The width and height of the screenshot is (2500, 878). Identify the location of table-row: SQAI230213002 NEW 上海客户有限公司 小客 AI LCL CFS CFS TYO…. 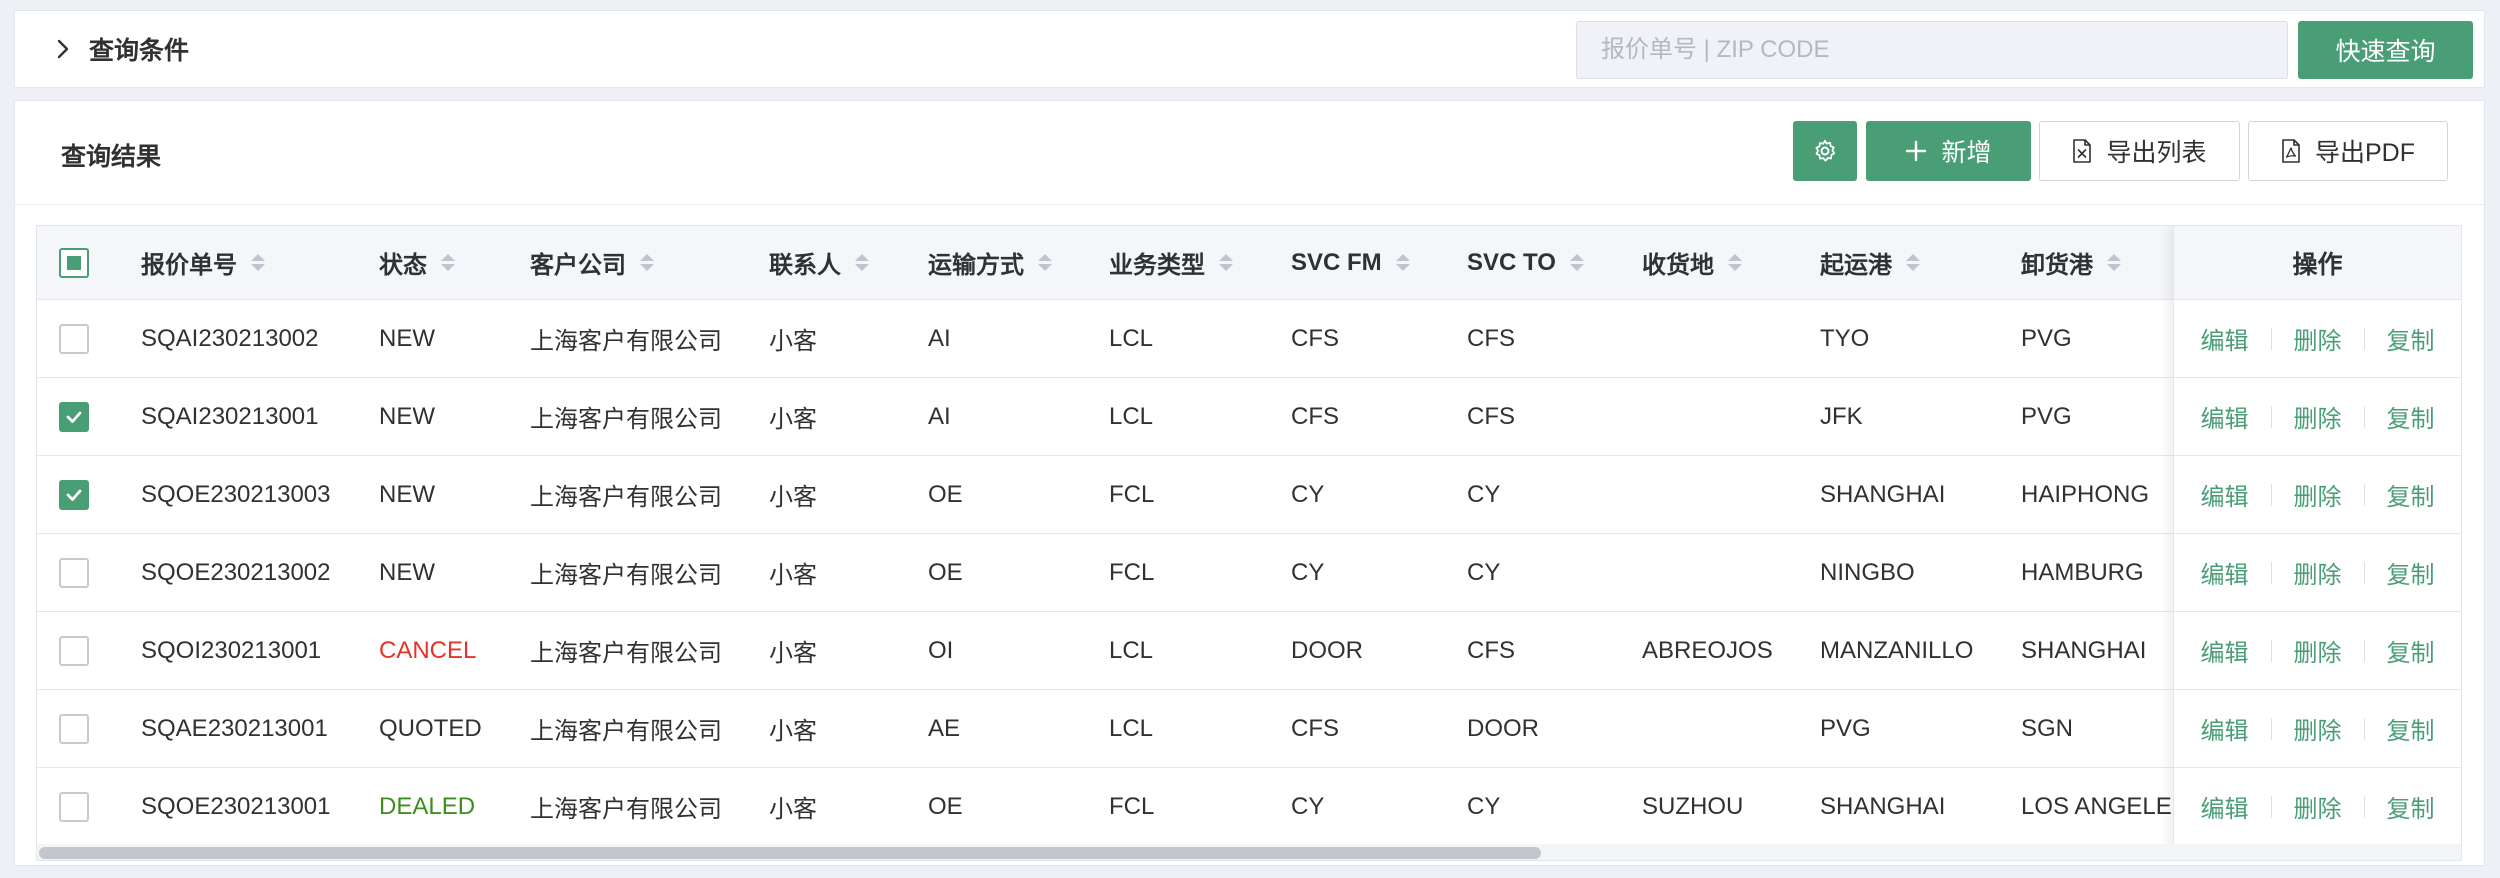
(1249, 339).